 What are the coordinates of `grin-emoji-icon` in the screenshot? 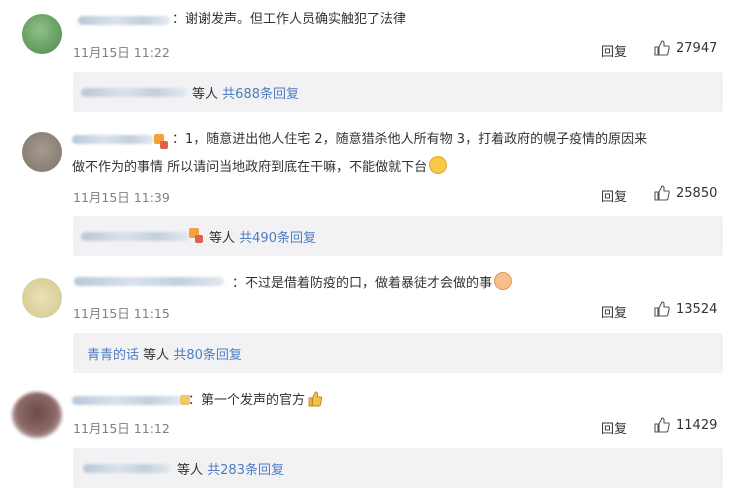 It's located at (438, 165).